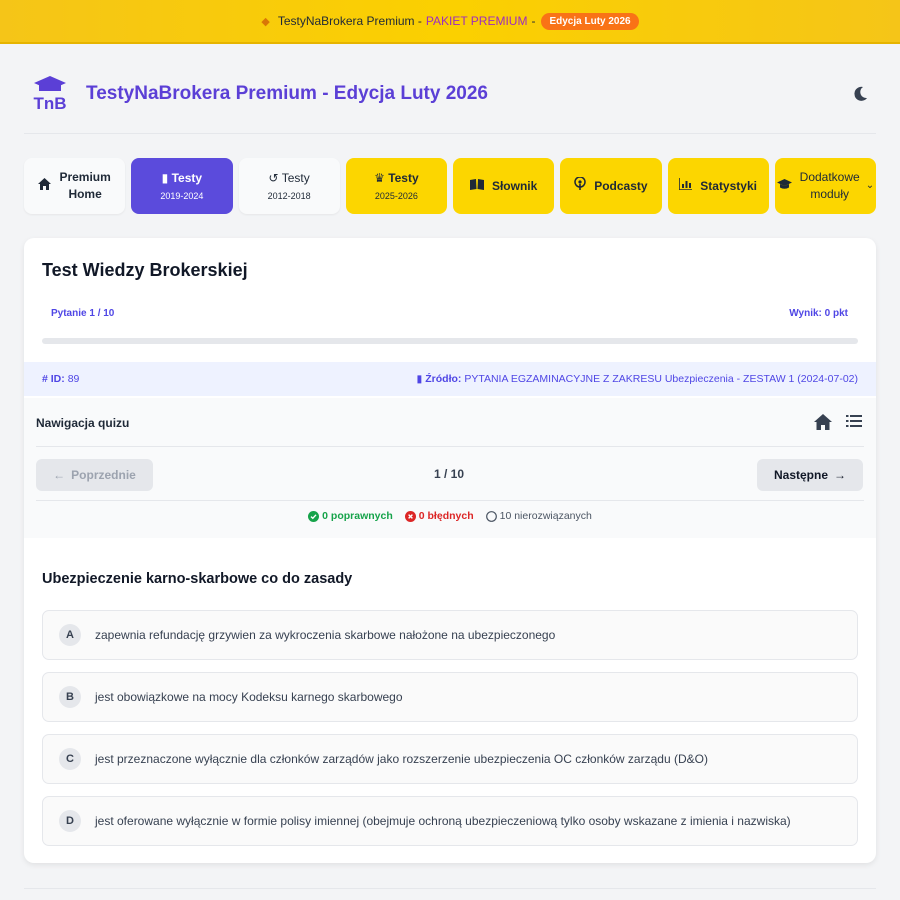 This screenshot has height=900, width=900. I want to click on list-icon, so click(854, 421).